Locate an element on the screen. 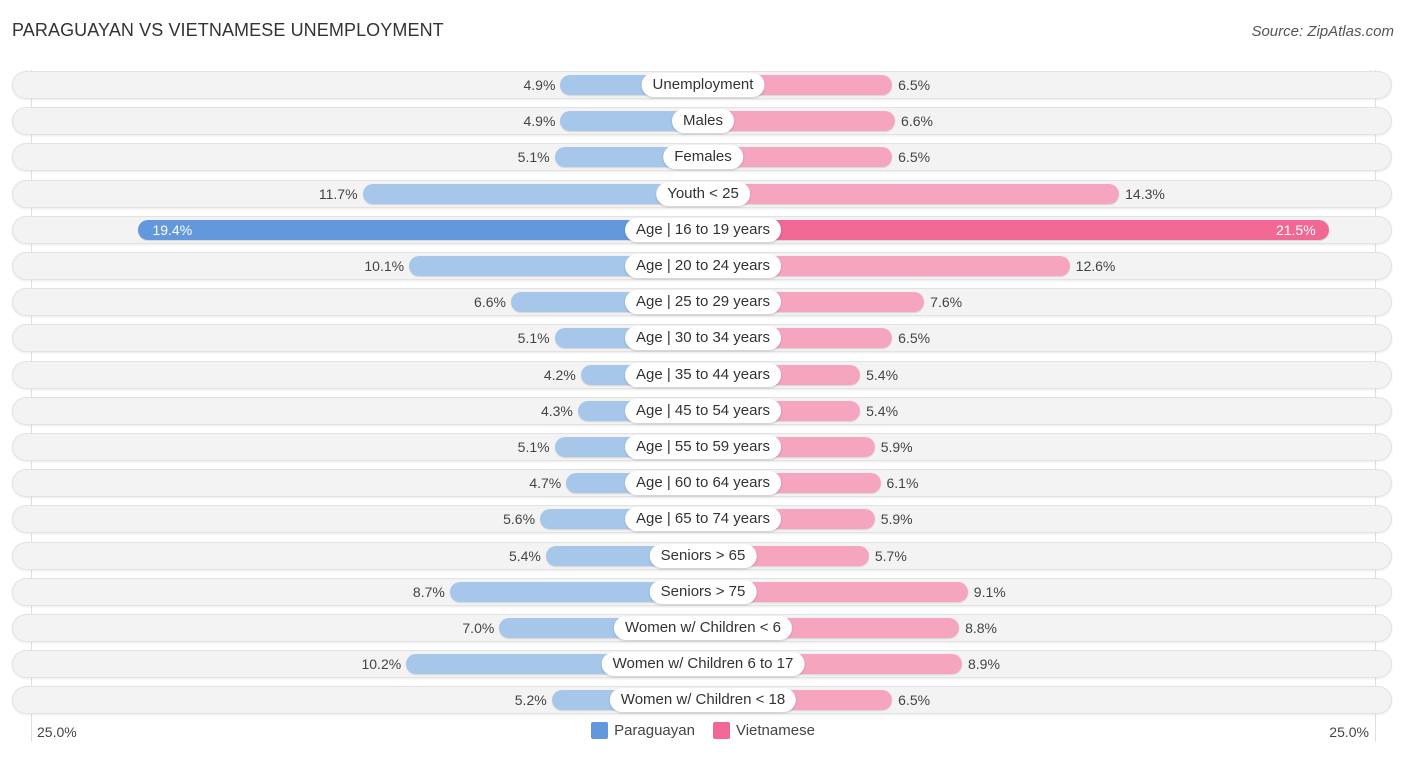 The width and height of the screenshot is (1406, 757). category-label: Unemployment is located at coordinates (703, 85).